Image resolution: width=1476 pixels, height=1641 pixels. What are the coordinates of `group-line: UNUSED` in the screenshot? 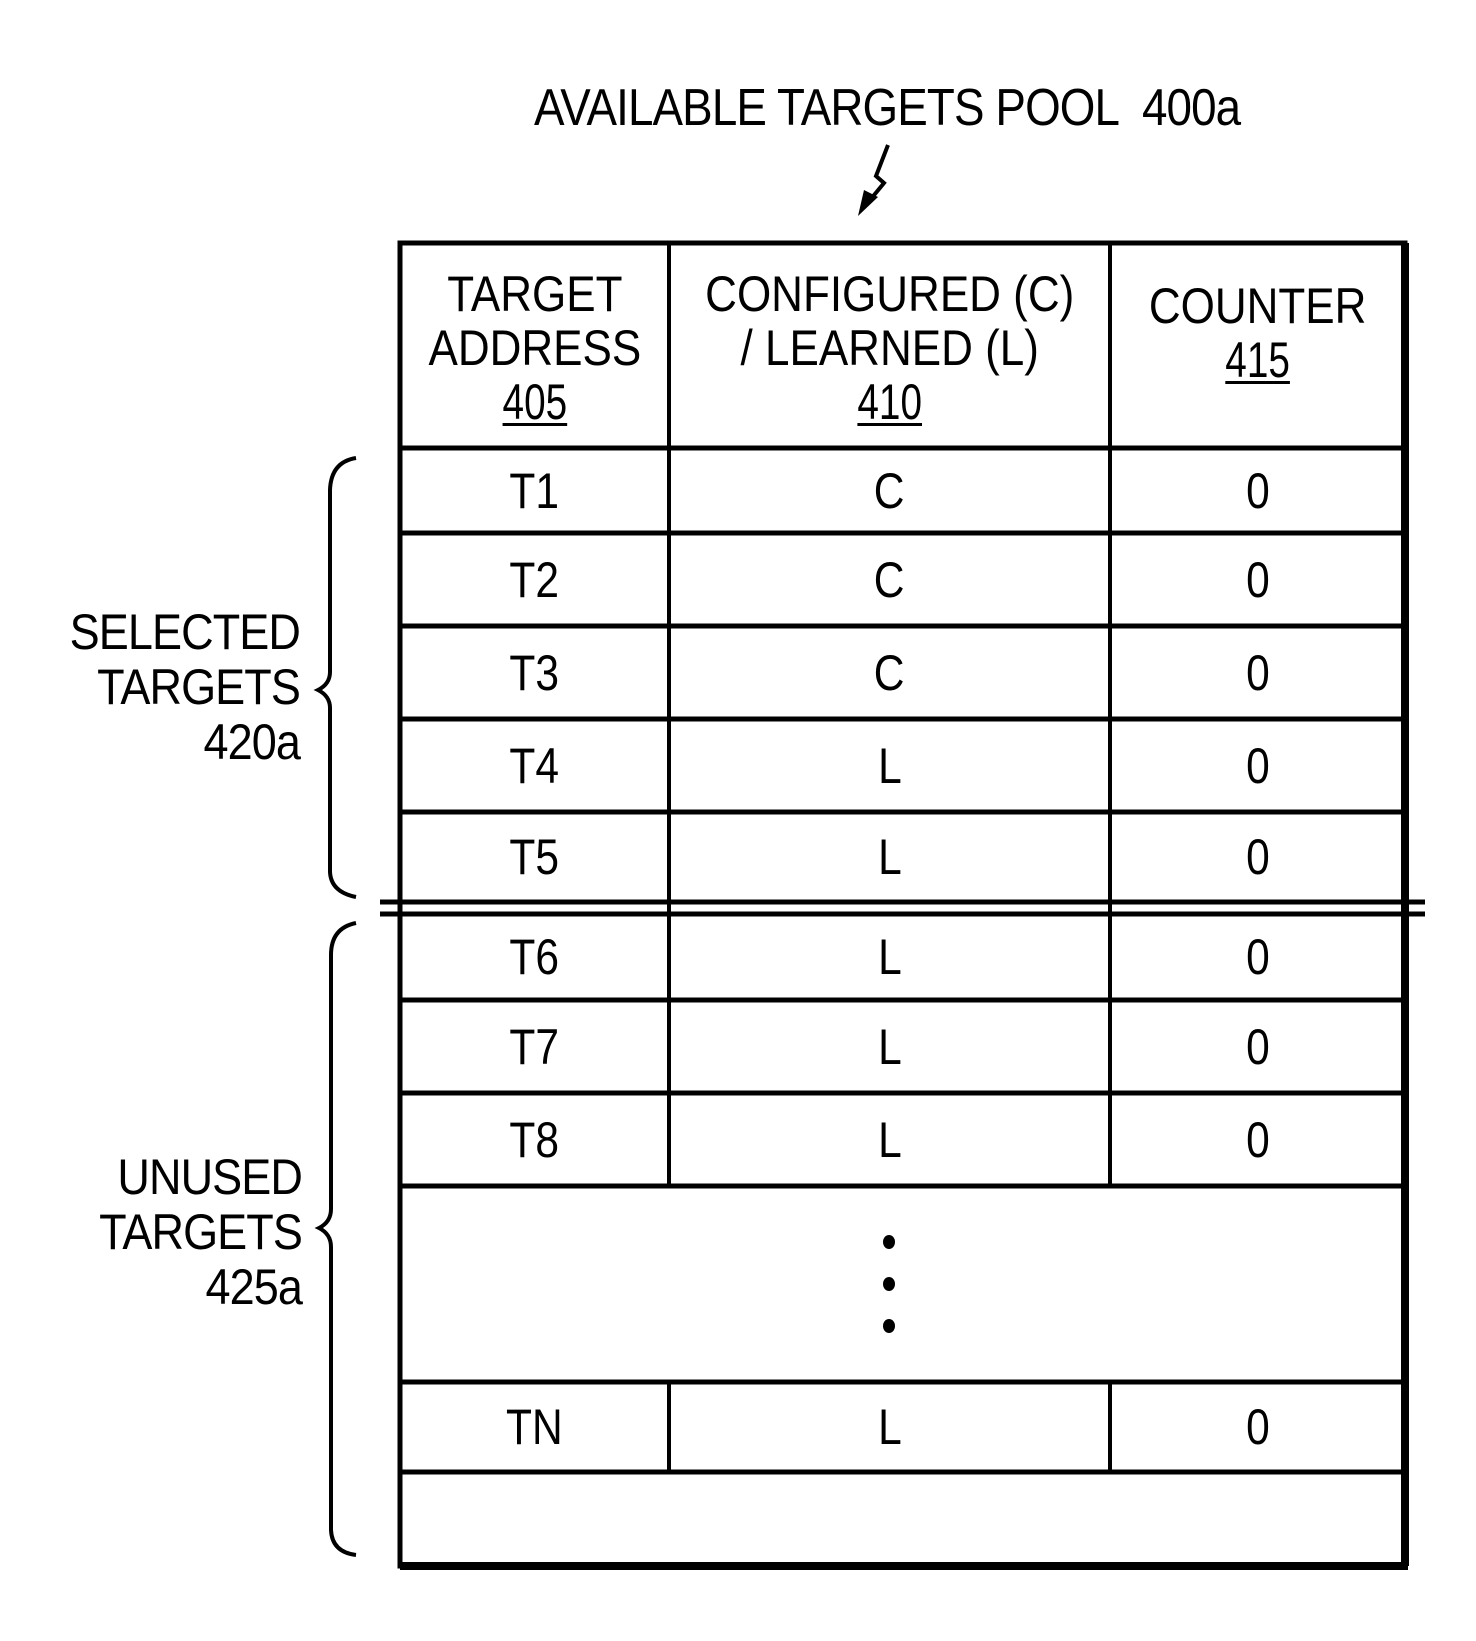 It's located at (210, 1177).